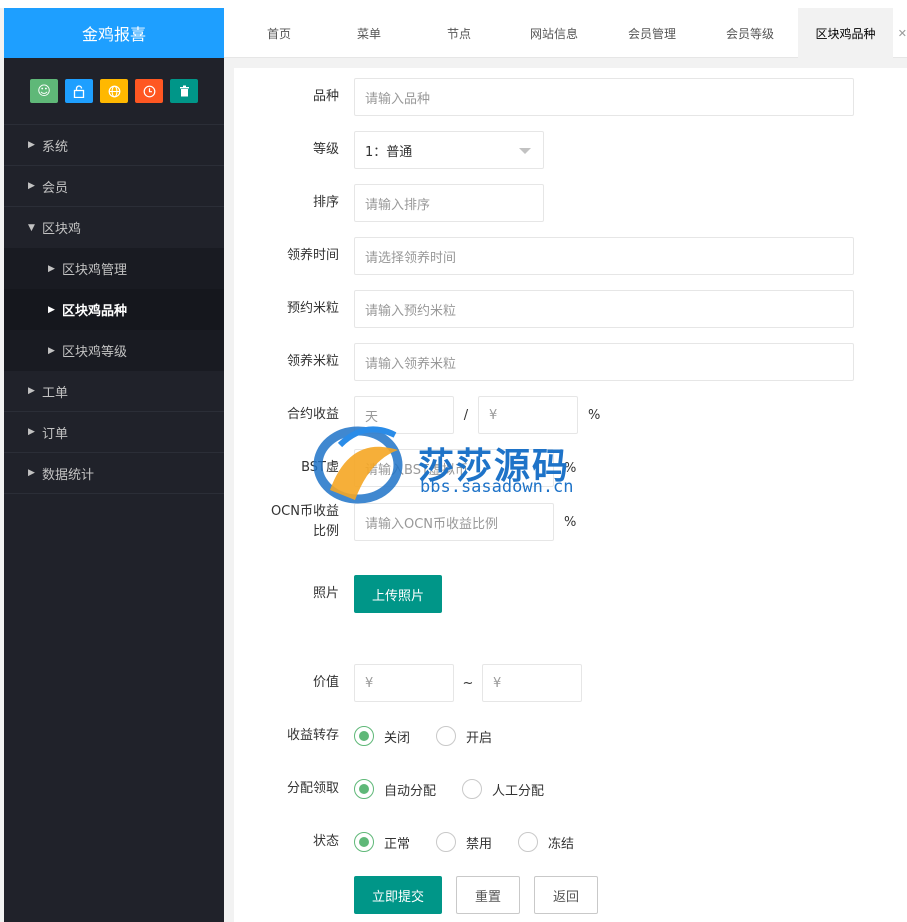  What do you see at coordinates (31, 227) in the screenshot?
I see `caret-down-icon: ▼` at bounding box center [31, 227].